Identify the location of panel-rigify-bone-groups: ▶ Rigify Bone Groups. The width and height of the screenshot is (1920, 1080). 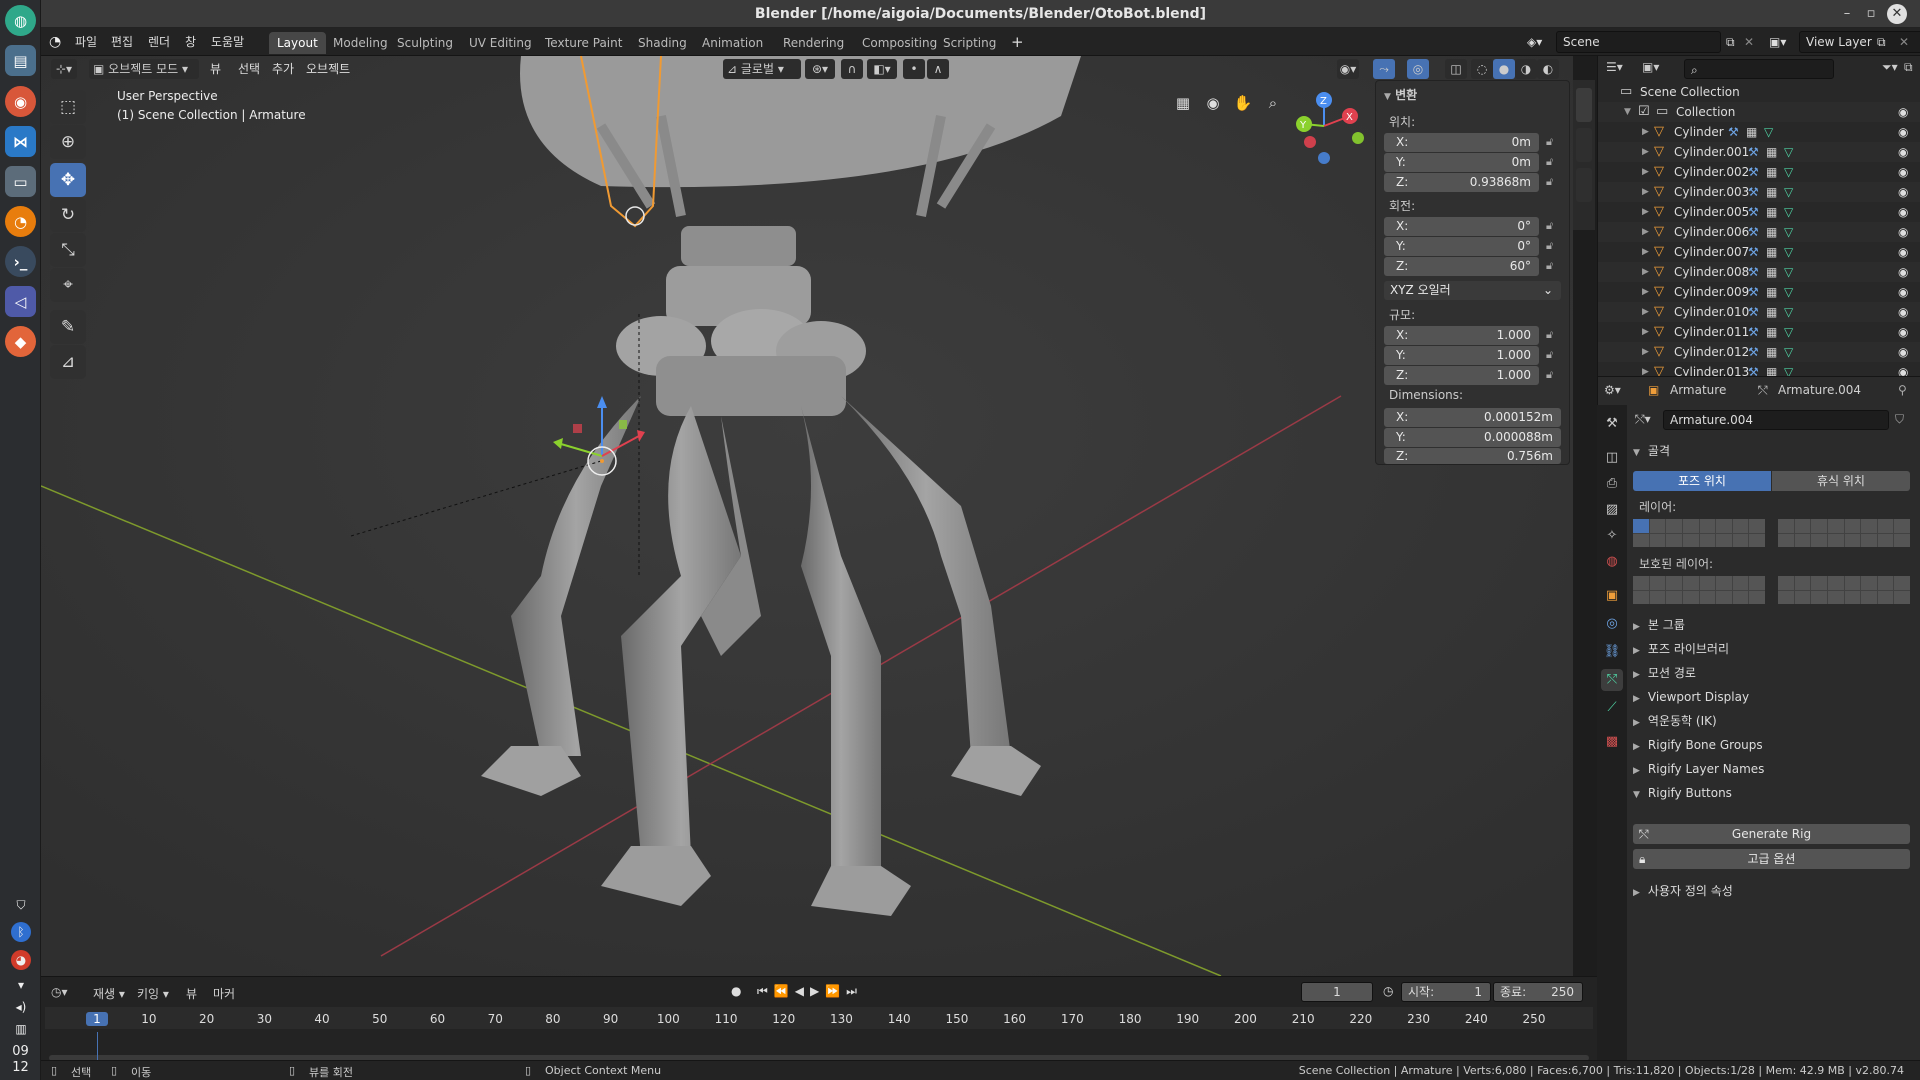
(1773, 745).